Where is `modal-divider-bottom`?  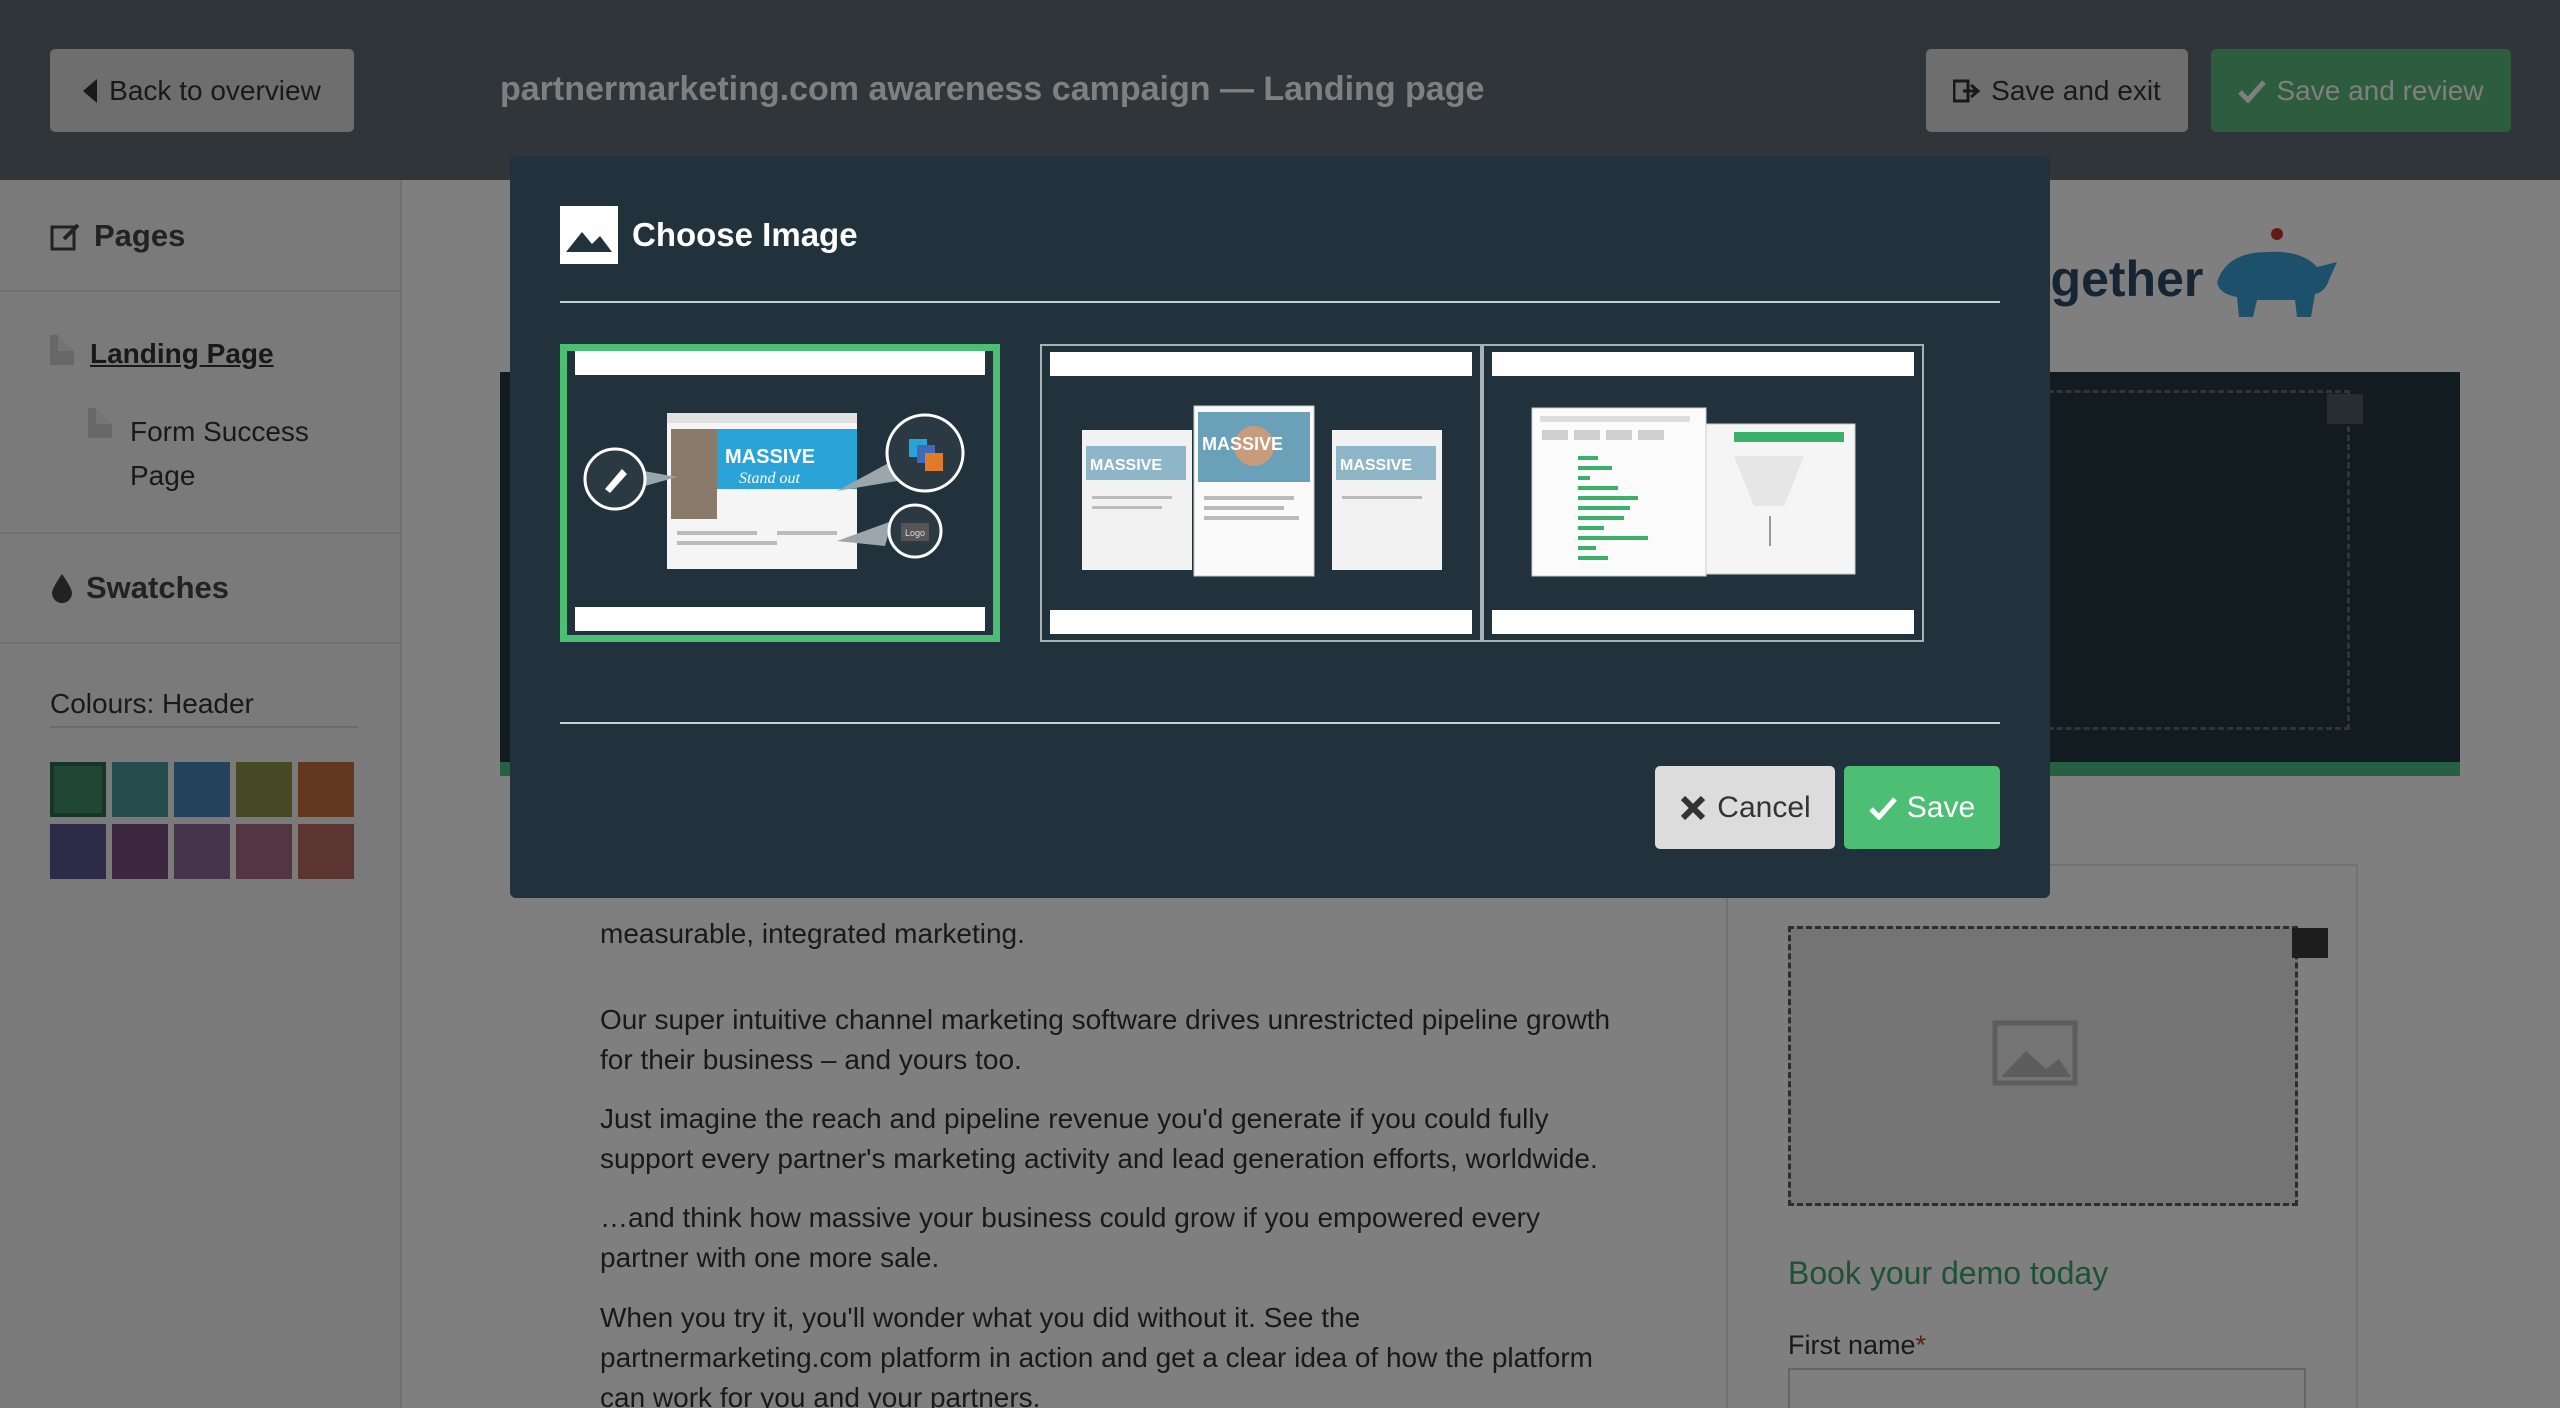 modal-divider-bottom is located at coordinates (1280, 723).